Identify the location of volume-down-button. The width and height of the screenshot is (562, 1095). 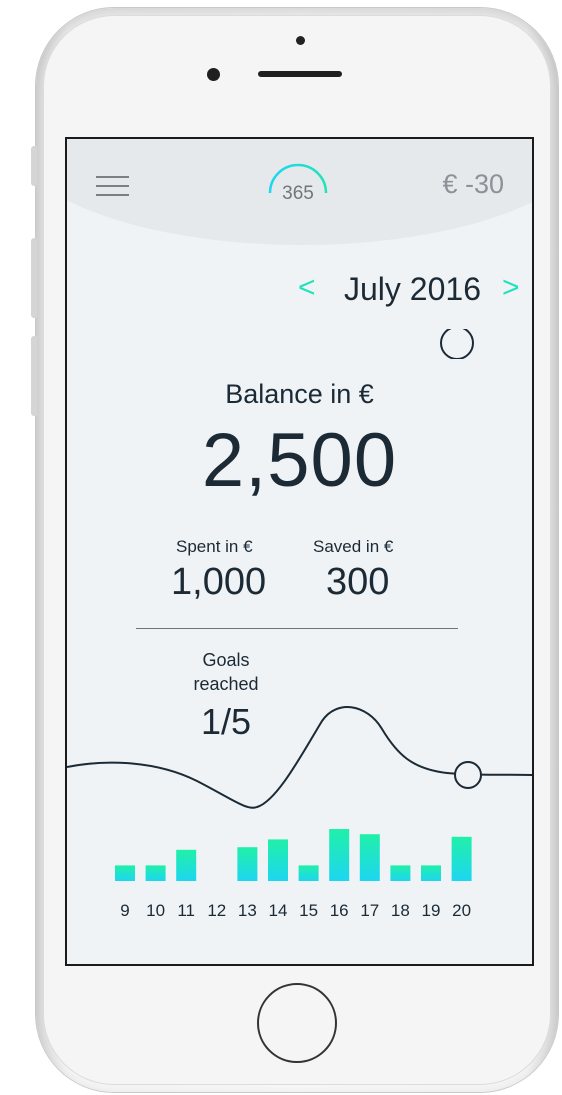
(34, 376).